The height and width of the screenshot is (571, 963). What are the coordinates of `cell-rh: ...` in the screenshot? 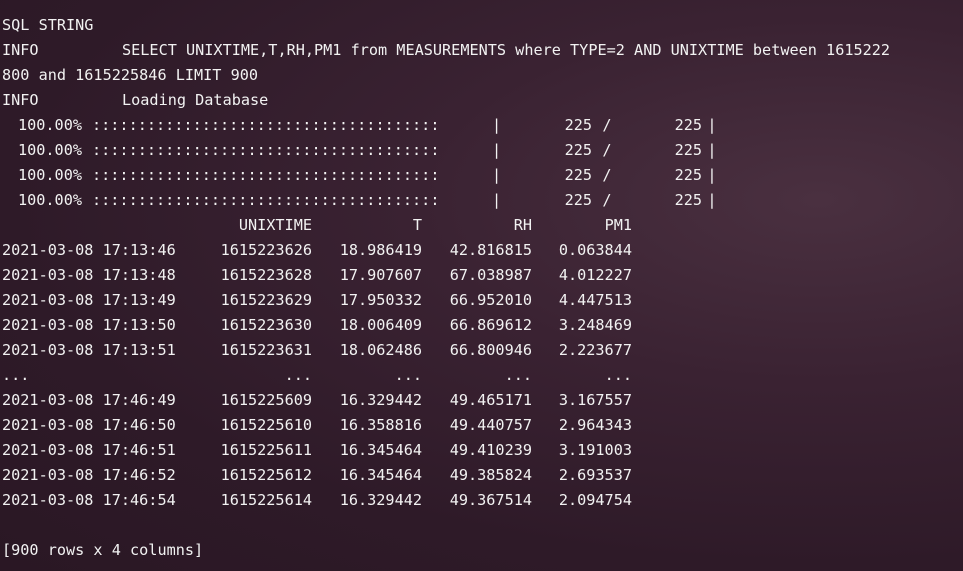 It's located at (518, 375).